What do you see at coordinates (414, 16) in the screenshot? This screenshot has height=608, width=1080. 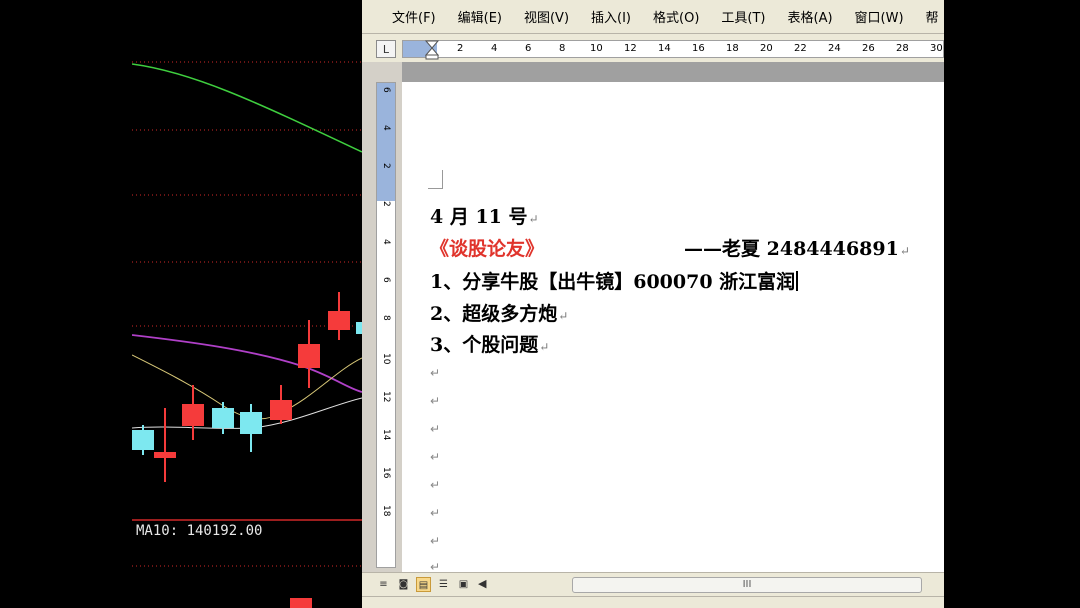 I see `menu-file: 文件(F)` at bounding box center [414, 16].